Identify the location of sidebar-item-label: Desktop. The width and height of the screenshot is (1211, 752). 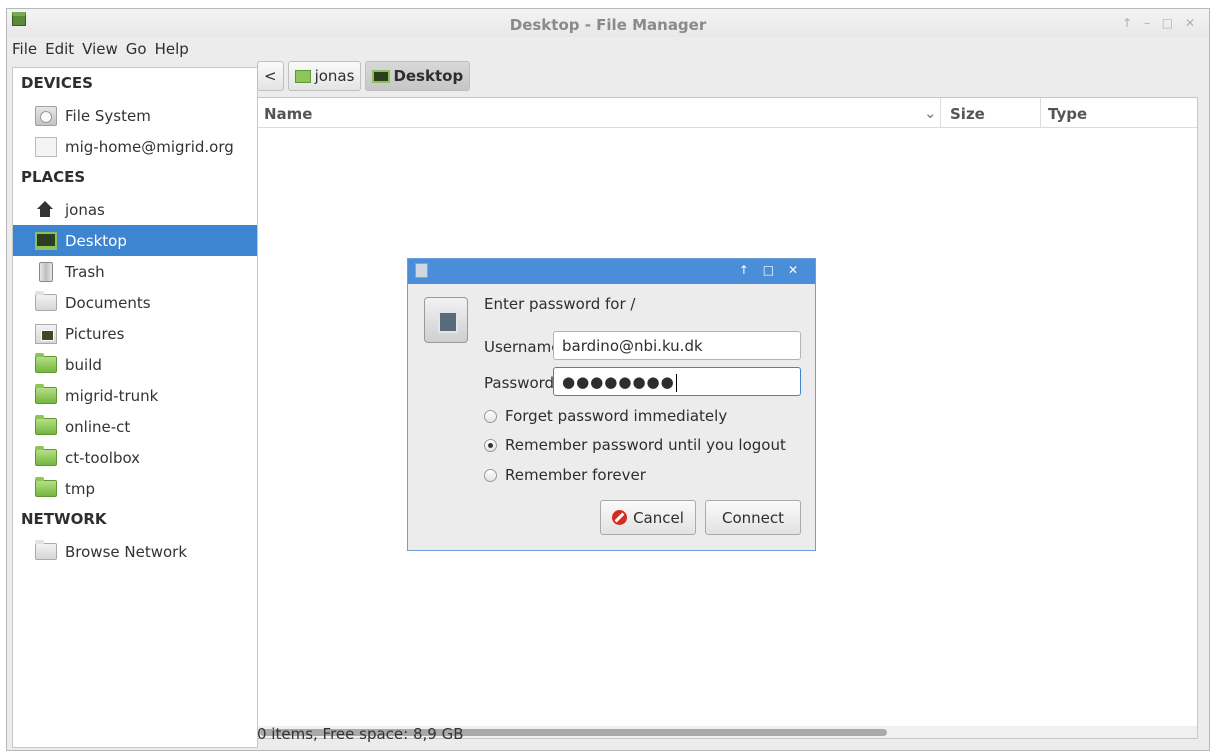
(96, 240).